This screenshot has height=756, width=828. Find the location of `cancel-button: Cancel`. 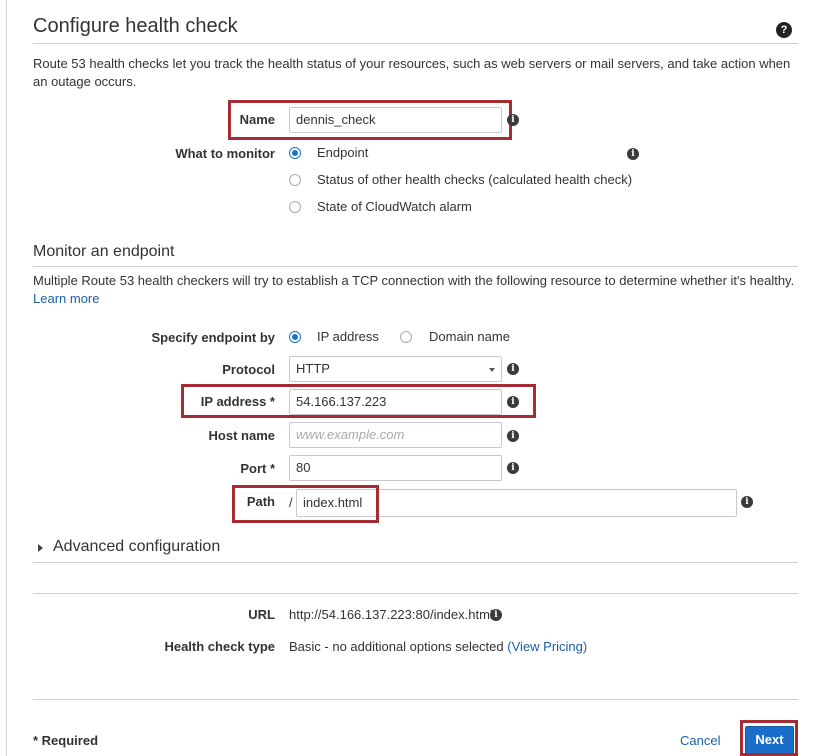

cancel-button: Cancel is located at coordinates (700, 740).